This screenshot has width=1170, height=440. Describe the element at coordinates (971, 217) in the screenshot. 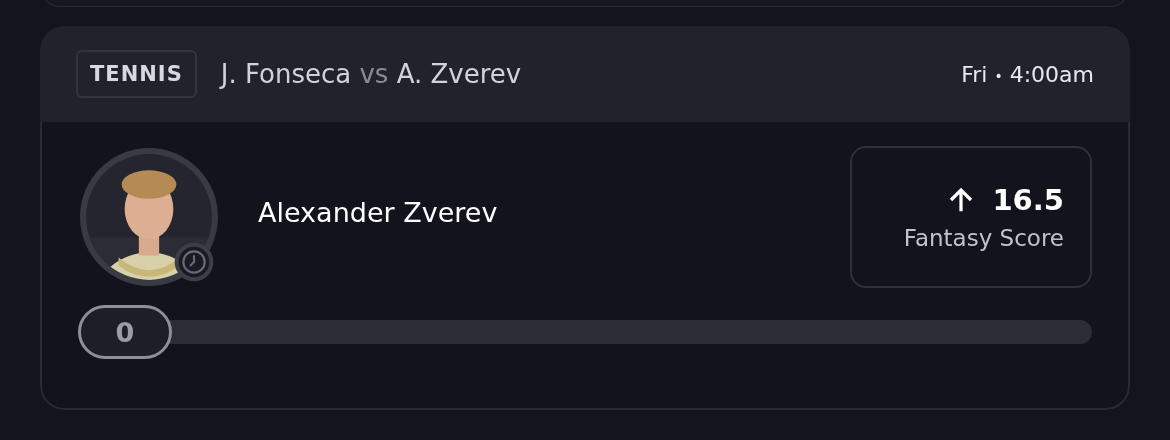

I see `projection-card: 16.5 Fantasy Score` at that location.